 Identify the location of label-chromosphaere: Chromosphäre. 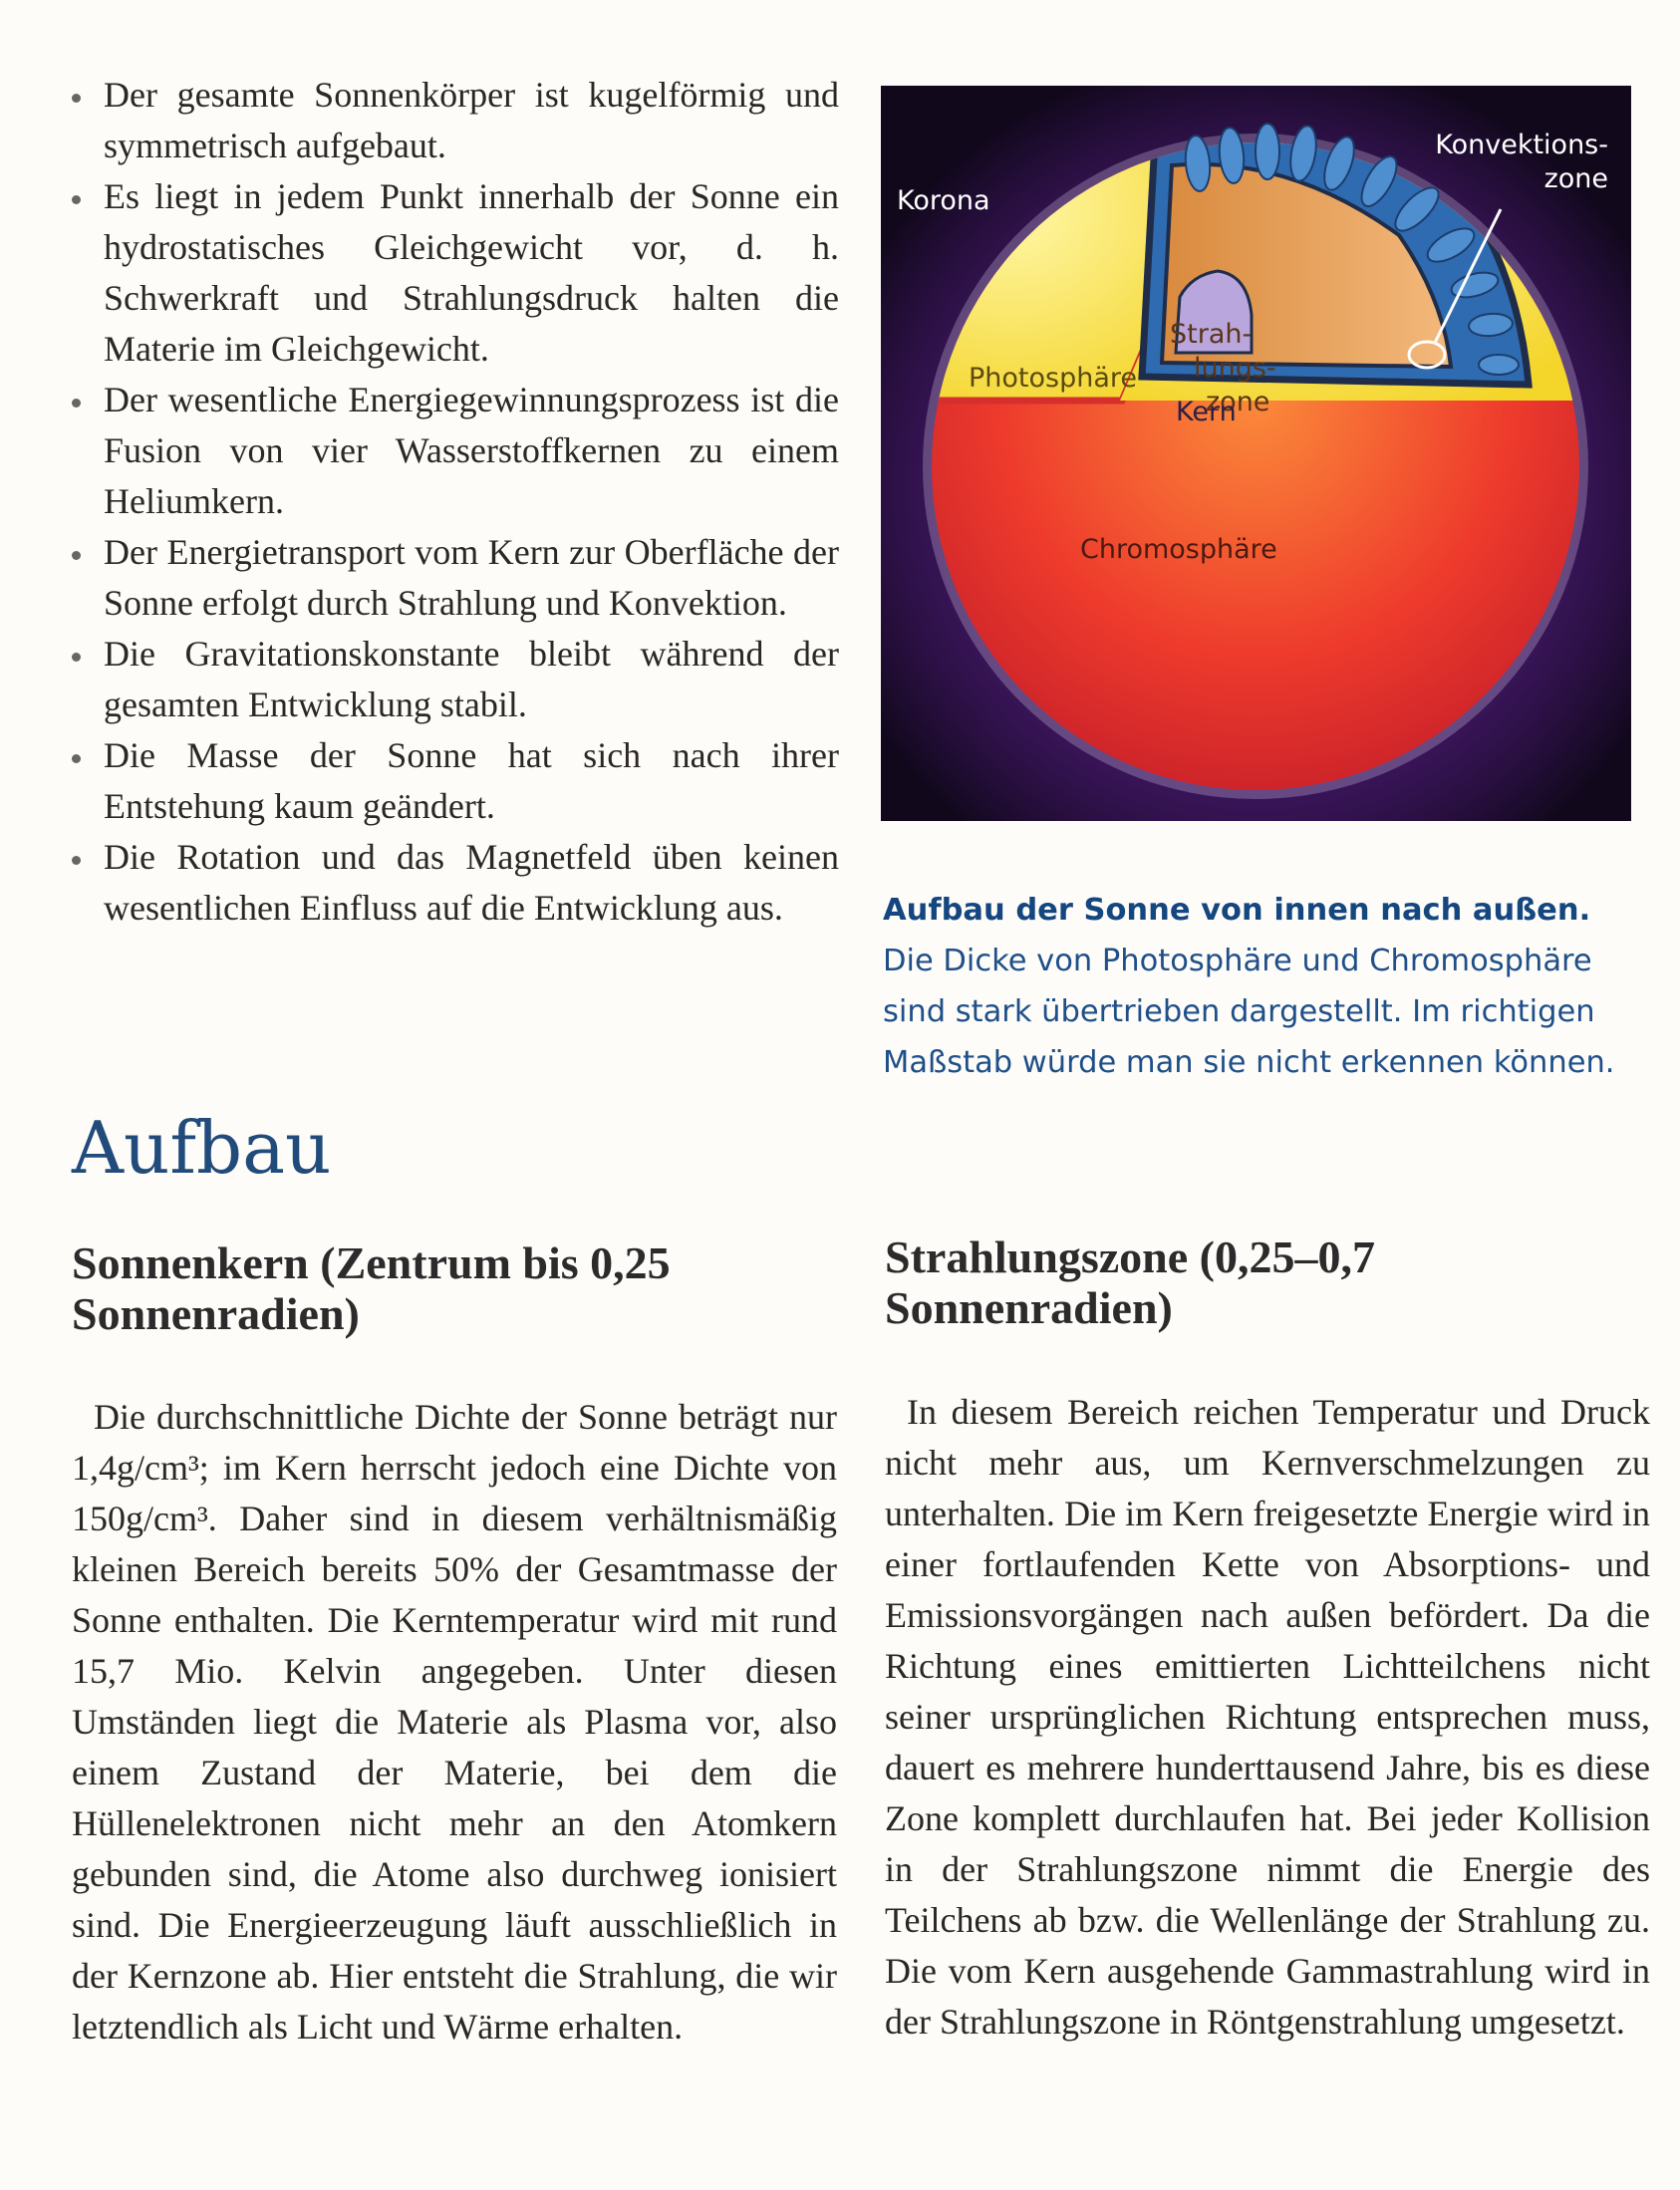
(1178, 549).